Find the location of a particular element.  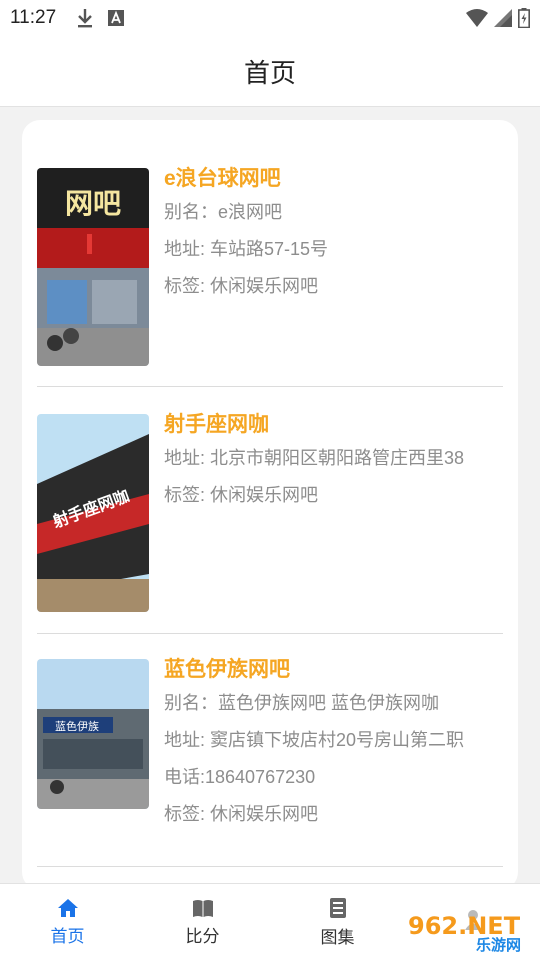

text-notification-icon is located at coordinates (116, 18).